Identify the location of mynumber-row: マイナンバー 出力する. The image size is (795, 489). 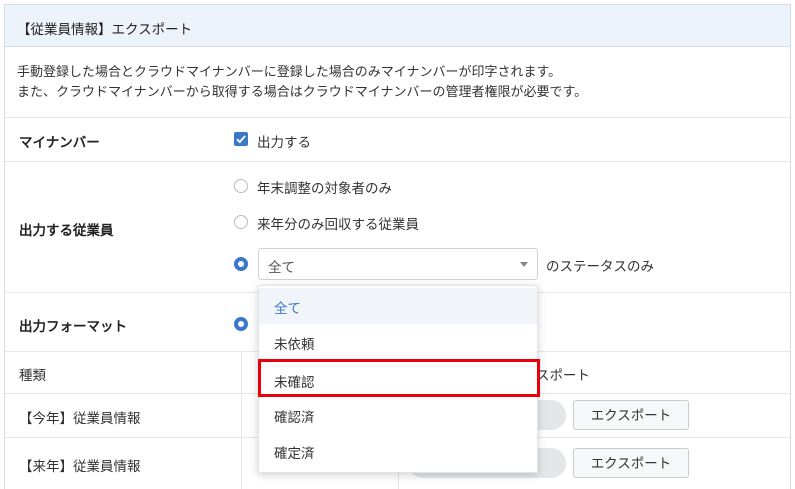
(397, 140).